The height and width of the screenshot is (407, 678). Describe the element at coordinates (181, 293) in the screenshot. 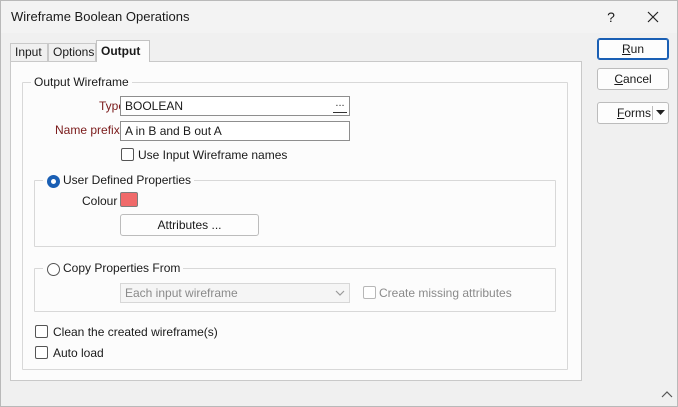

I see `copy-source-value: Each input wireframe` at that location.